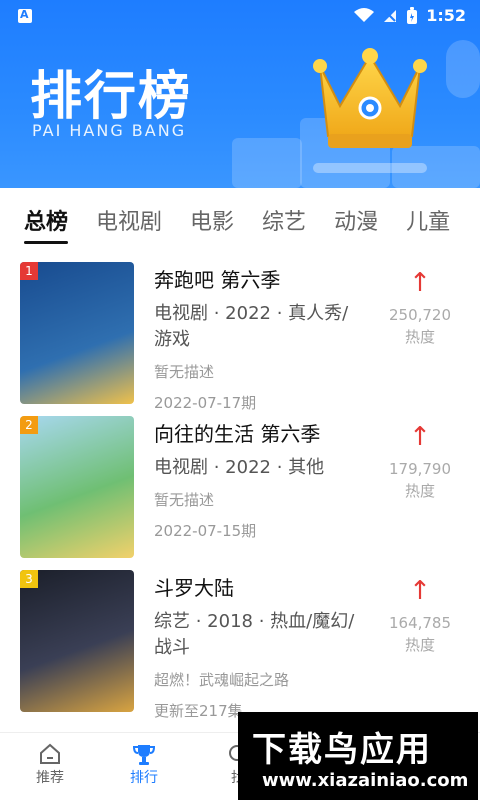  Describe the element at coordinates (144, 754) in the screenshot. I see `trophy-icon` at that location.